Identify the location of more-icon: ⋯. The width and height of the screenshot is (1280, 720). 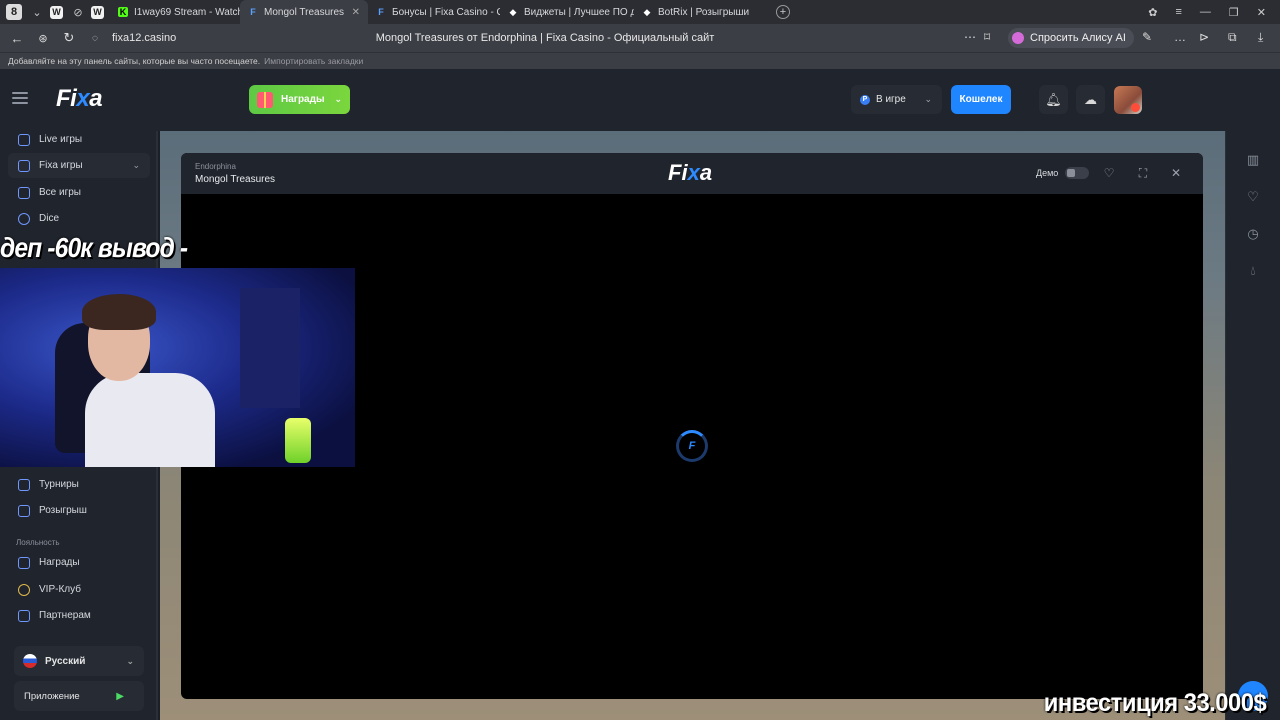
(970, 37).